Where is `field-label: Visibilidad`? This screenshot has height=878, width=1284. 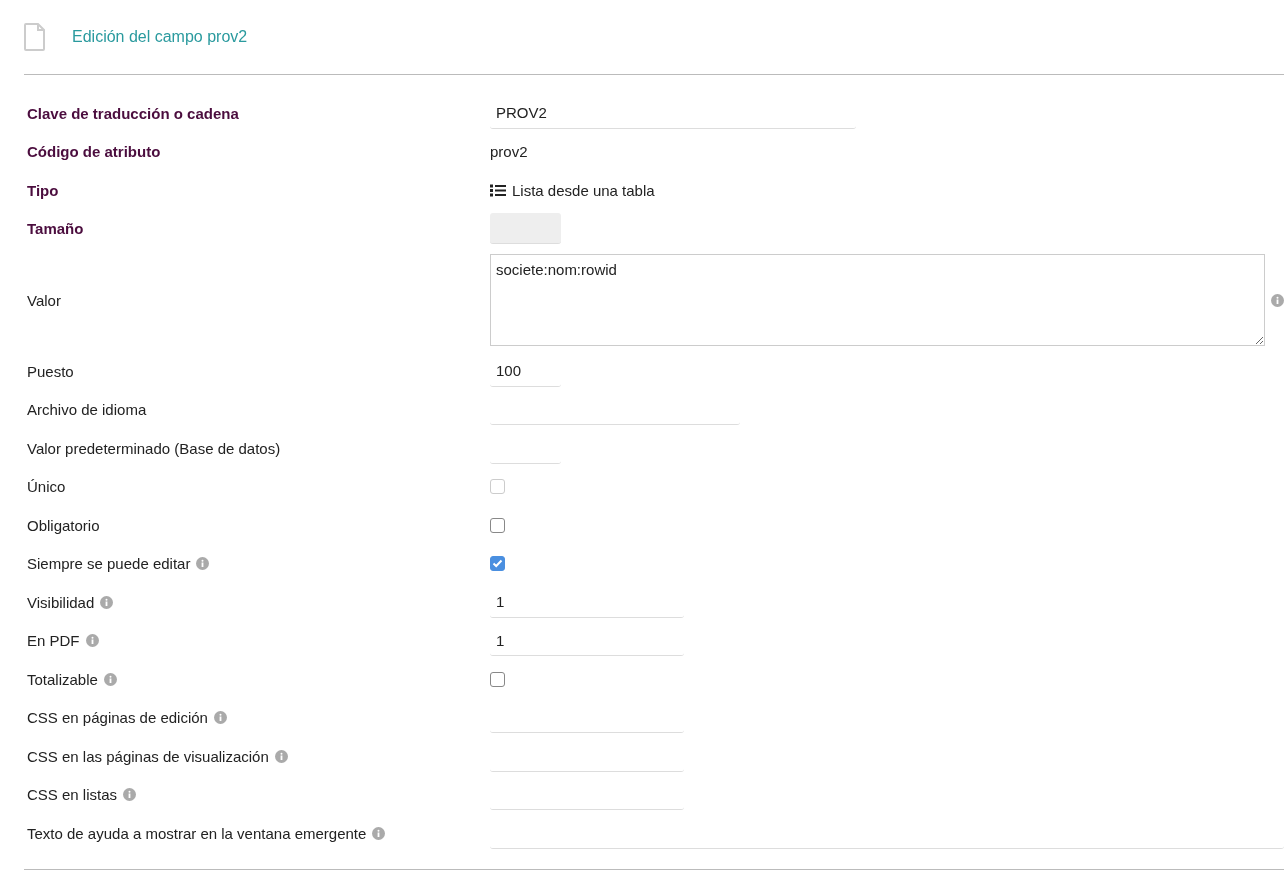 field-label: Visibilidad is located at coordinates (61, 602).